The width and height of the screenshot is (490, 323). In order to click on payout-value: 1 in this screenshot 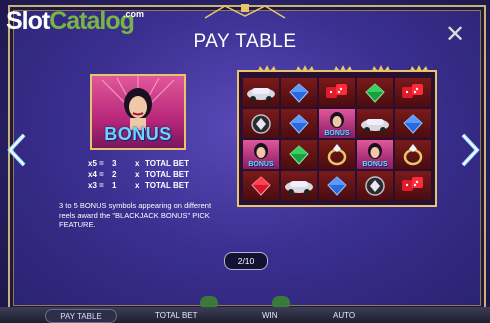, I will do `click(114, 185)`.